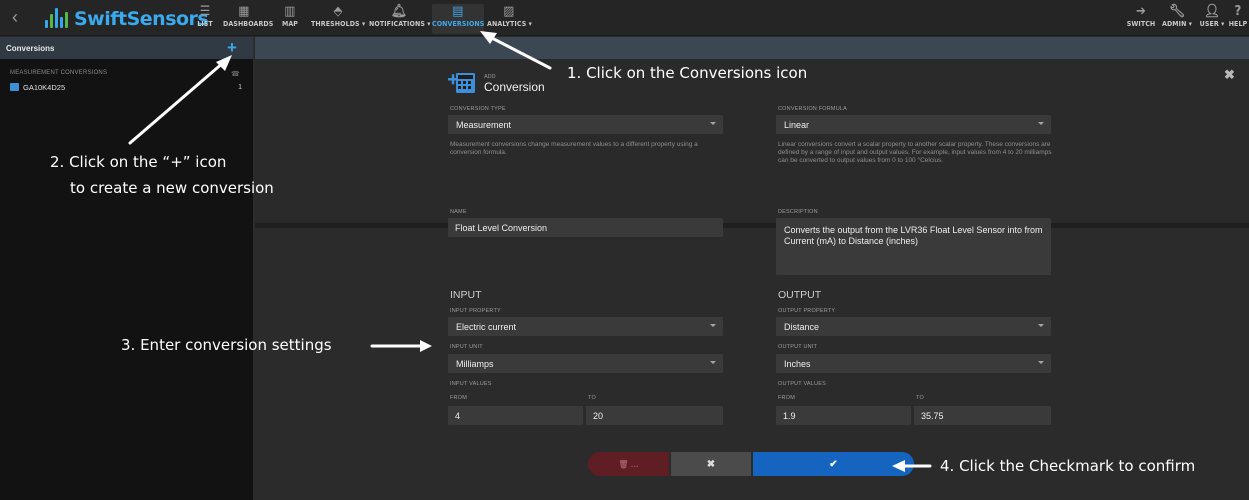 This screenshot has width=1249, height=500. Describe the element at coordinates (138, 162) in the screenshot. I see `annotation-step2-line1: 2. Click on the “+” icon` at that location.